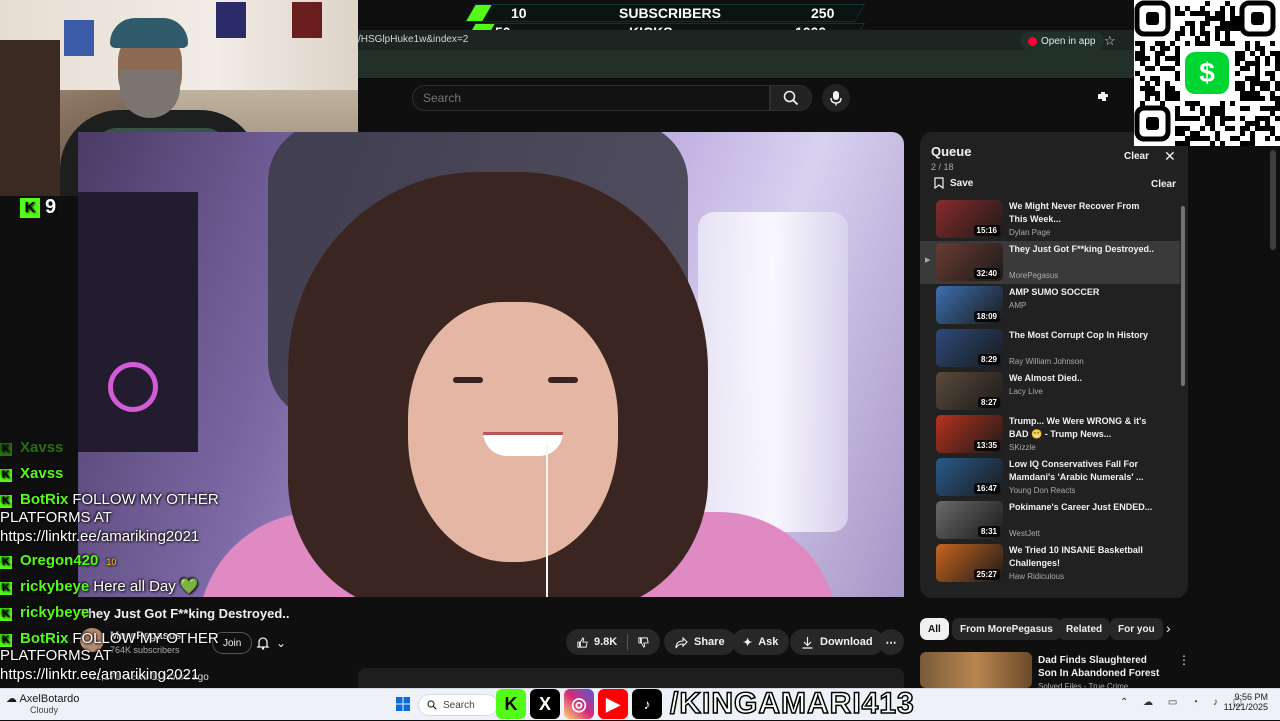 The image size is (1280, 721). Describe the element at coordinates (969, 391) in the screenshot. I see `queue-item-thumbnail: 8:27` at that location.